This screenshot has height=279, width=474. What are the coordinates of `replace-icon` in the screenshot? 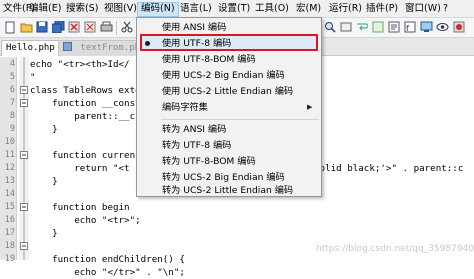 It's located at (346, 28).